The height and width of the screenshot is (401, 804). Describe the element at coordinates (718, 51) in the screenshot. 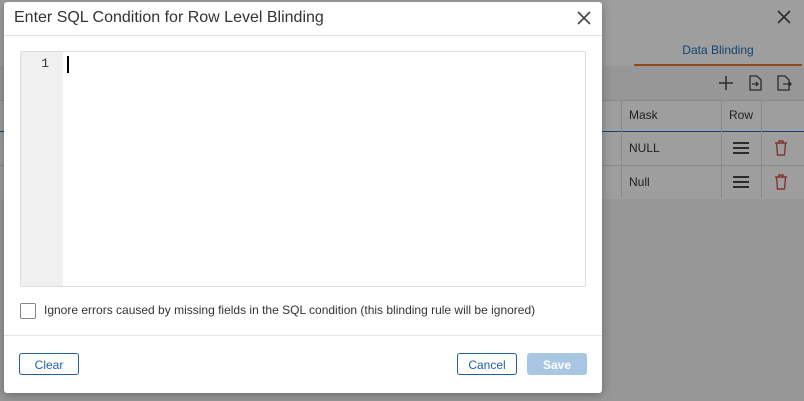

I see `tab-data-blinding: Data Blinding` at that location.